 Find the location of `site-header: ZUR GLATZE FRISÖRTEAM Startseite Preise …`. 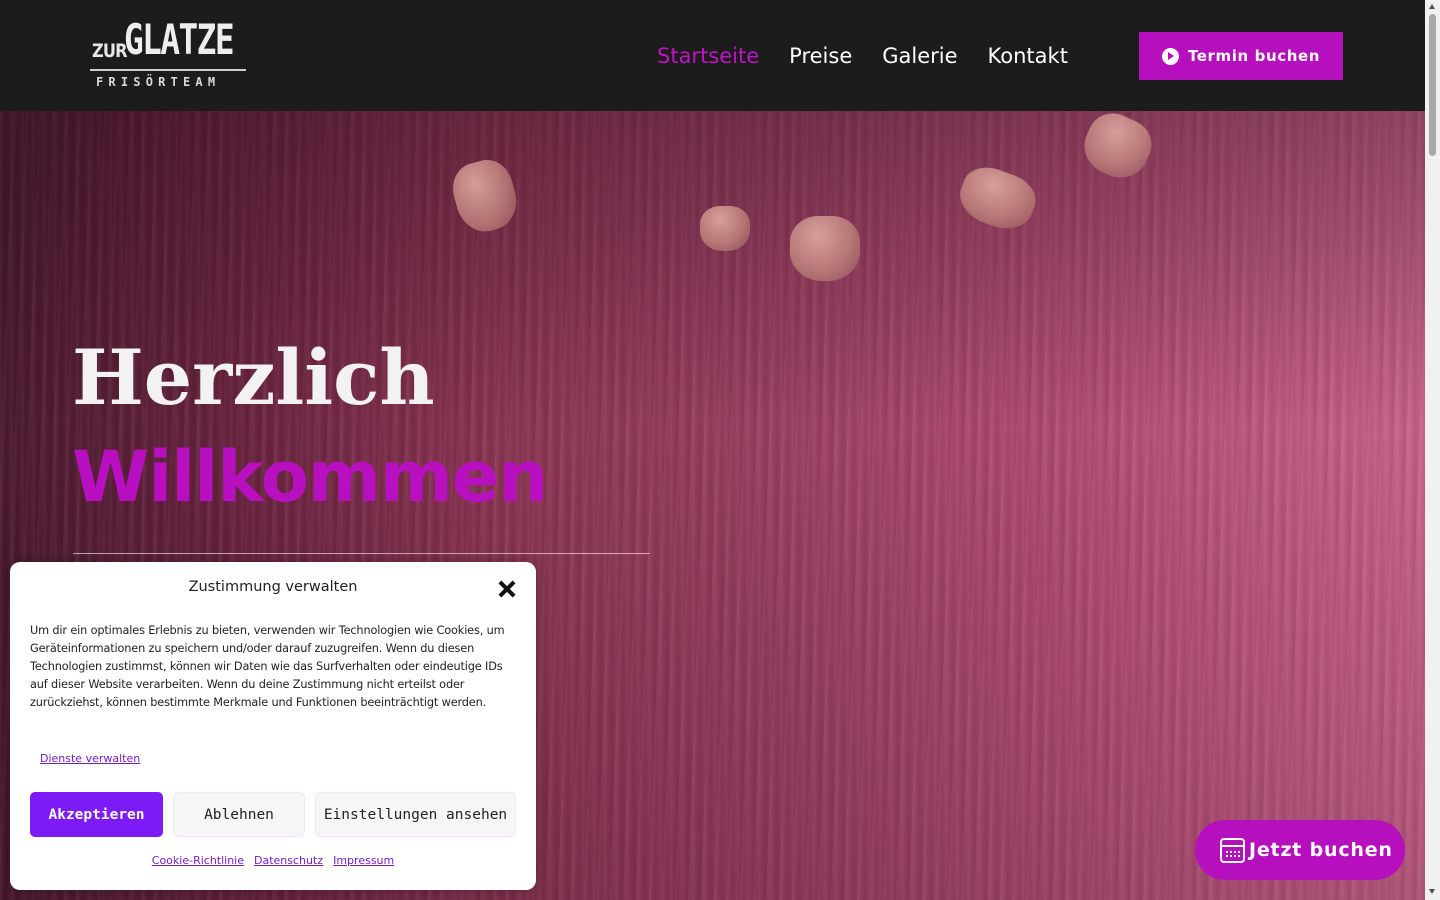

site-header: ZUR GLATZE FRISÖRTEAM Startseite Preise … is located at coordinates (712, 55).